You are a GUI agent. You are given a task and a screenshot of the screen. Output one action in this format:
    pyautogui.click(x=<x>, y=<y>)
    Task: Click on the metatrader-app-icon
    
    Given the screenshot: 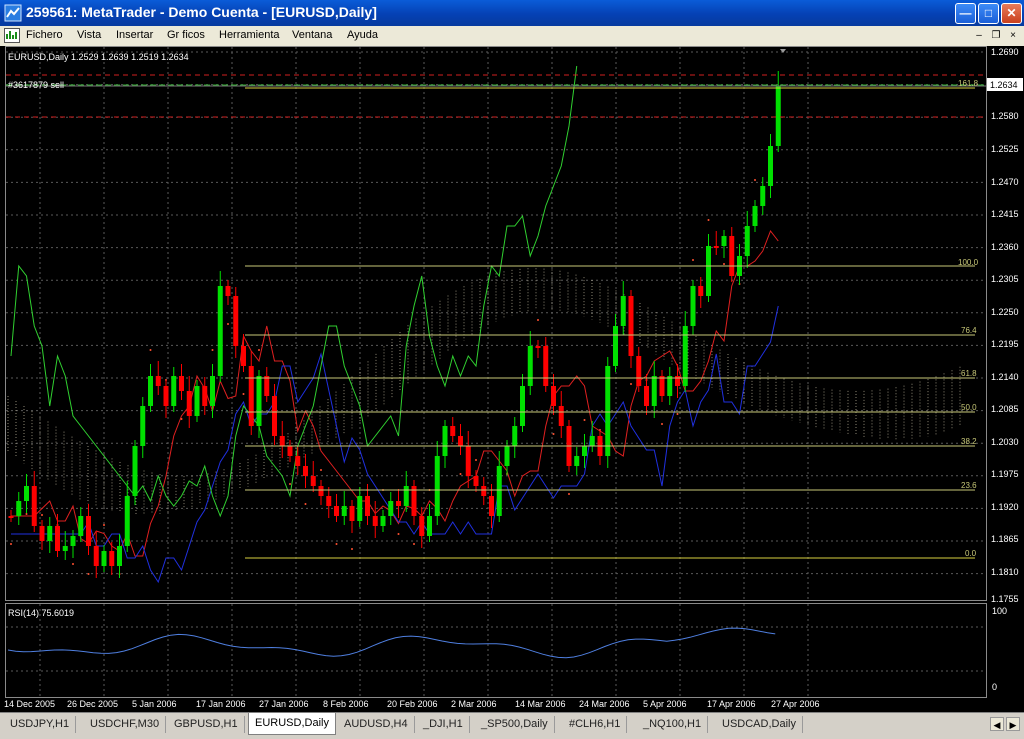 What is the action you would take?
    pyautogui.click(x=13, y=13)
    